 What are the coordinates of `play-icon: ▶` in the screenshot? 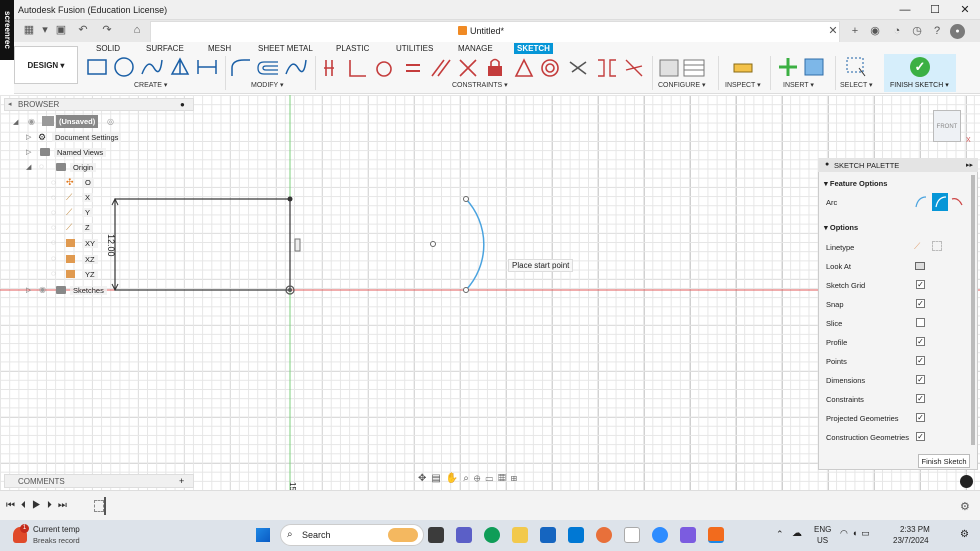 It's located at (39, 505).